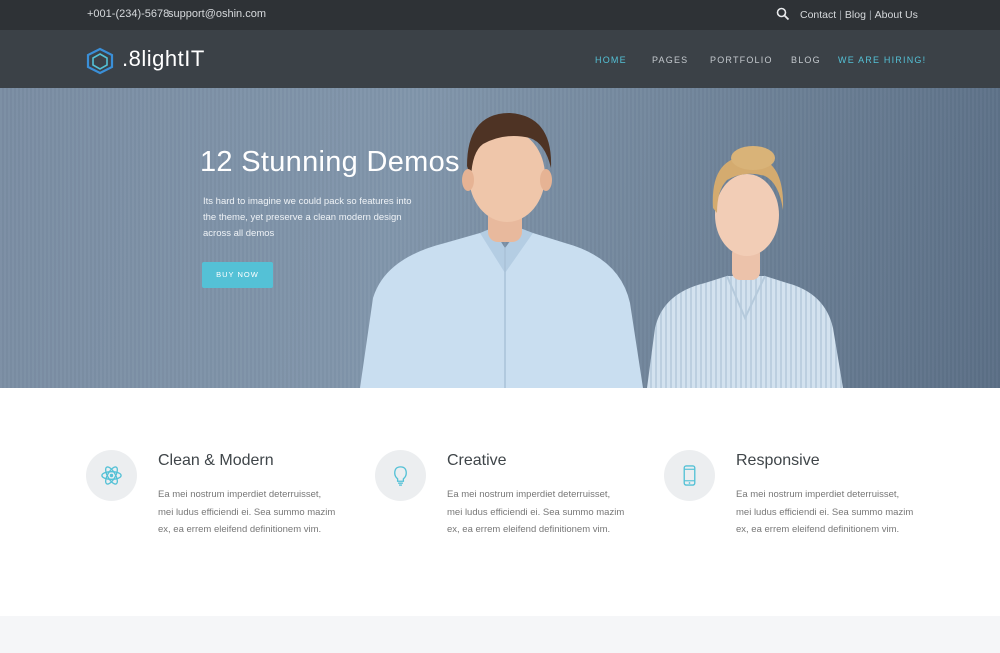 This screenshot has width=1000, height=653. What do you see at coordinates (783, 14) in the screenshot?
I see `search-icon` at bounding box center [783, 14].